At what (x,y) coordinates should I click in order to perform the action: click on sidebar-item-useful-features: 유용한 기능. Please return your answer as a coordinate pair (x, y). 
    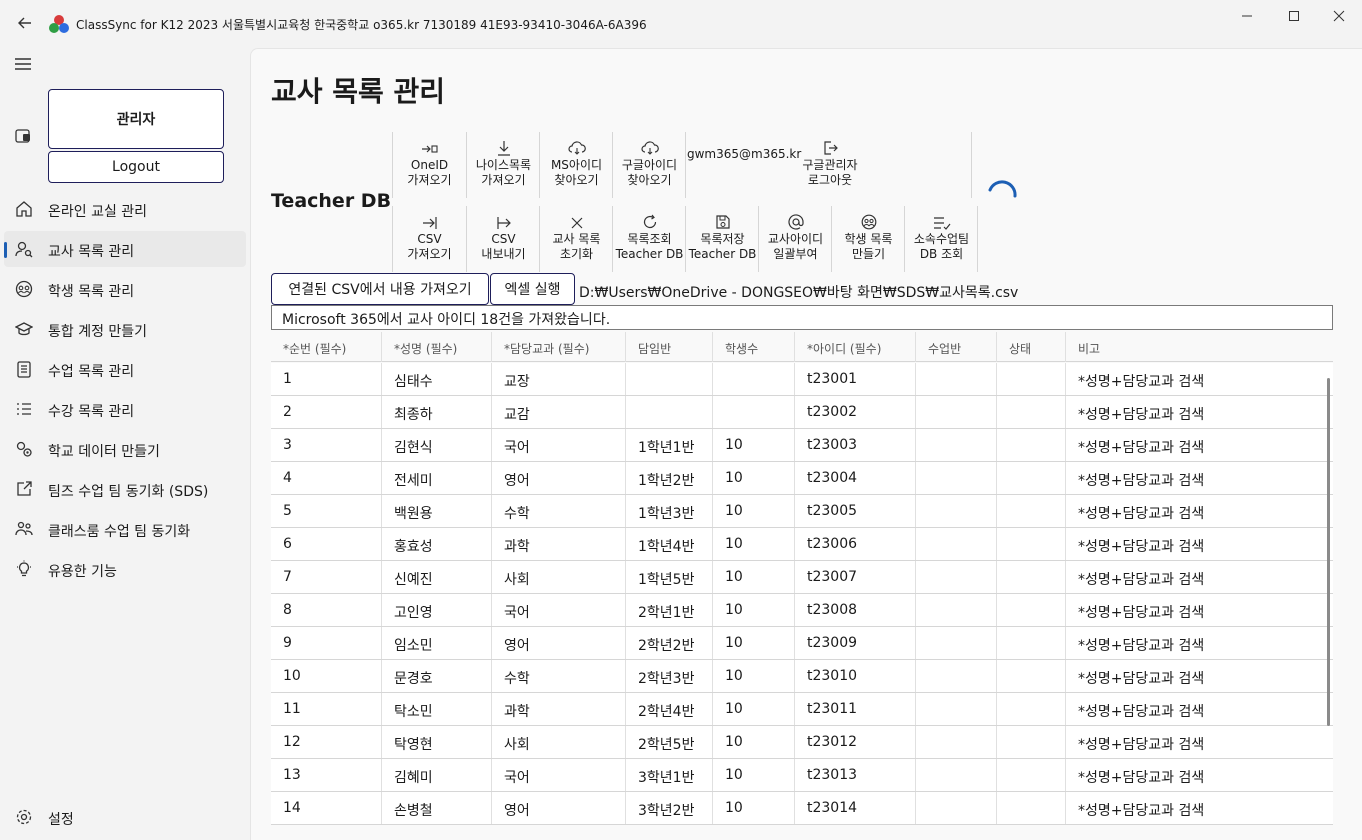
    Looking at the image, I should click on (125, 569).